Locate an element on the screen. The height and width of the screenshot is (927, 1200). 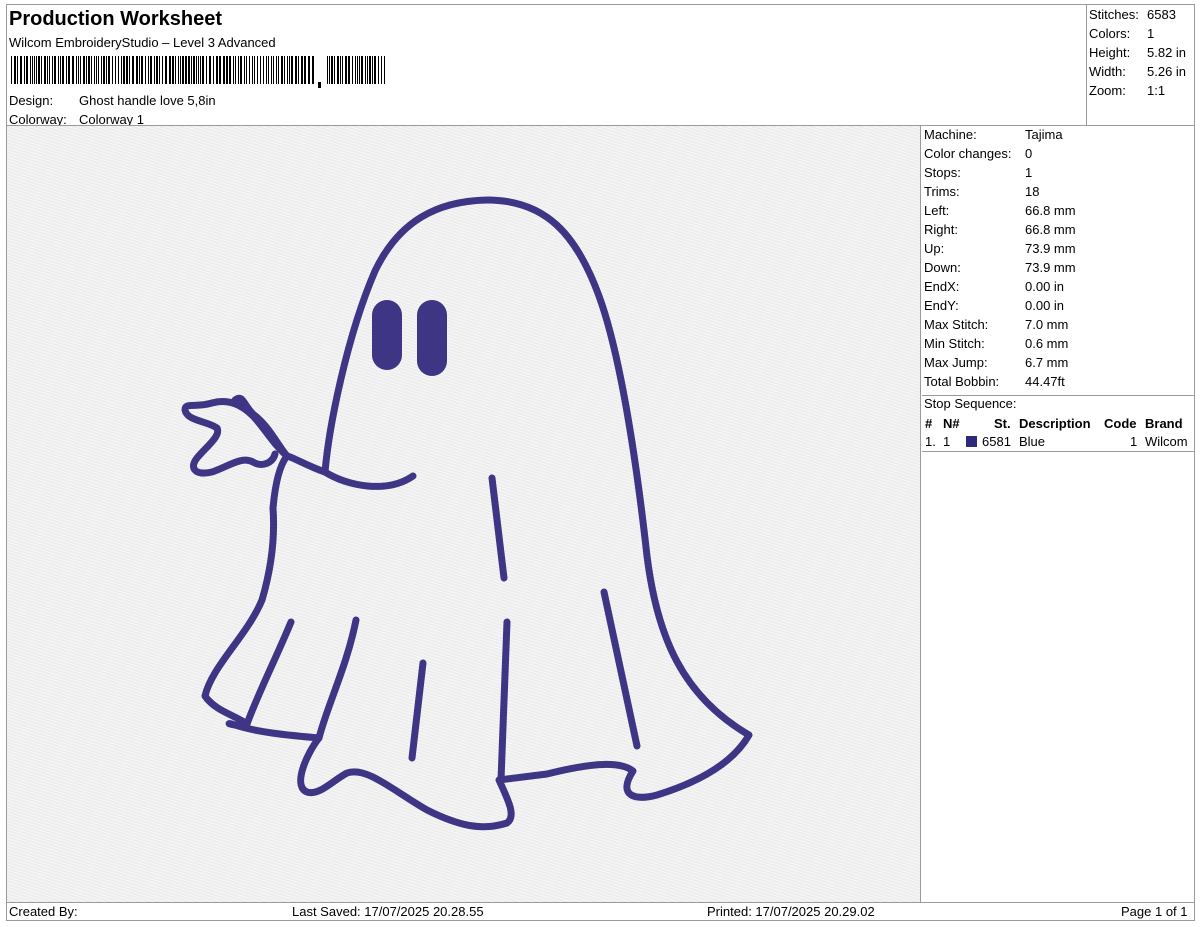
row-brand: Wilcom is located at coordinates (1166, 441).